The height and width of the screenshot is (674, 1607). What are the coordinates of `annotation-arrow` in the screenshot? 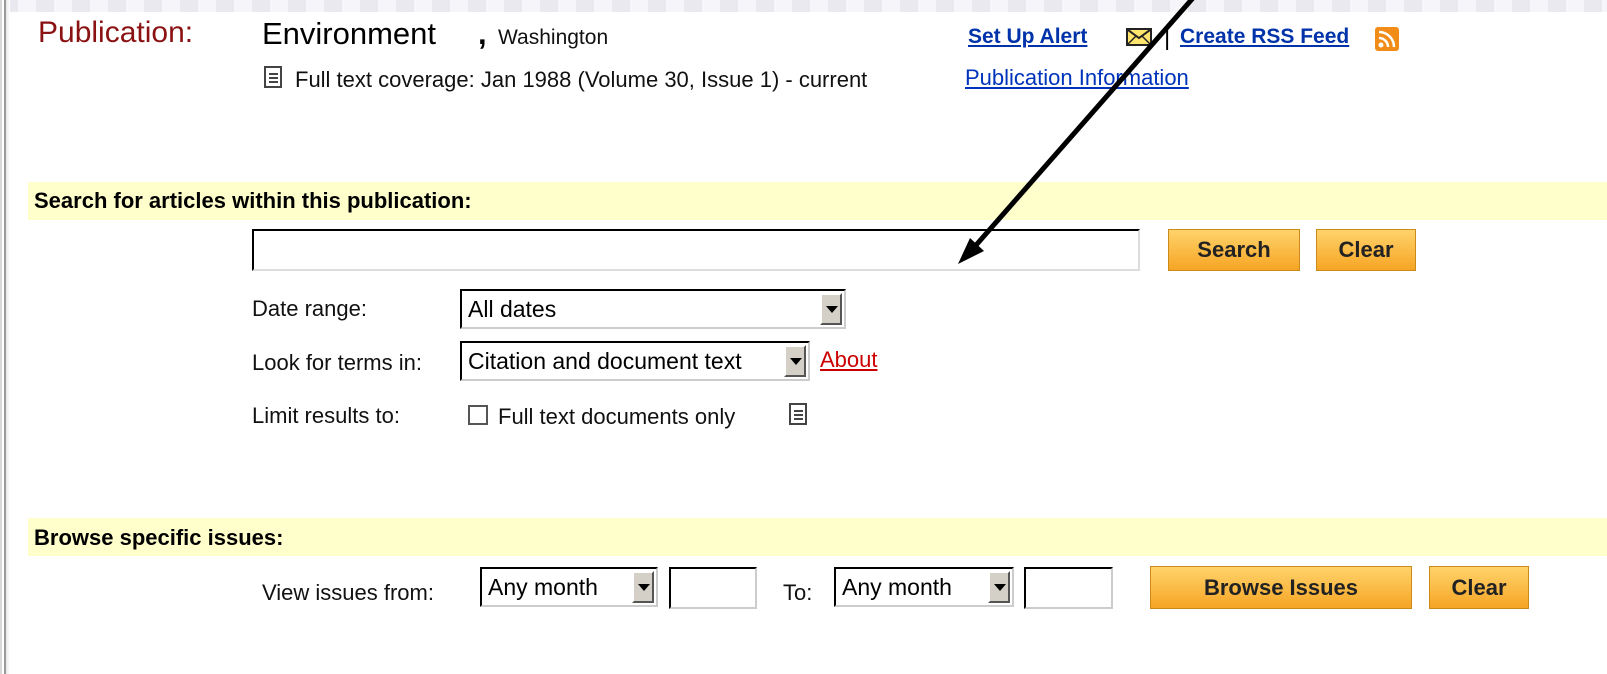 It's located at (1076, 132).